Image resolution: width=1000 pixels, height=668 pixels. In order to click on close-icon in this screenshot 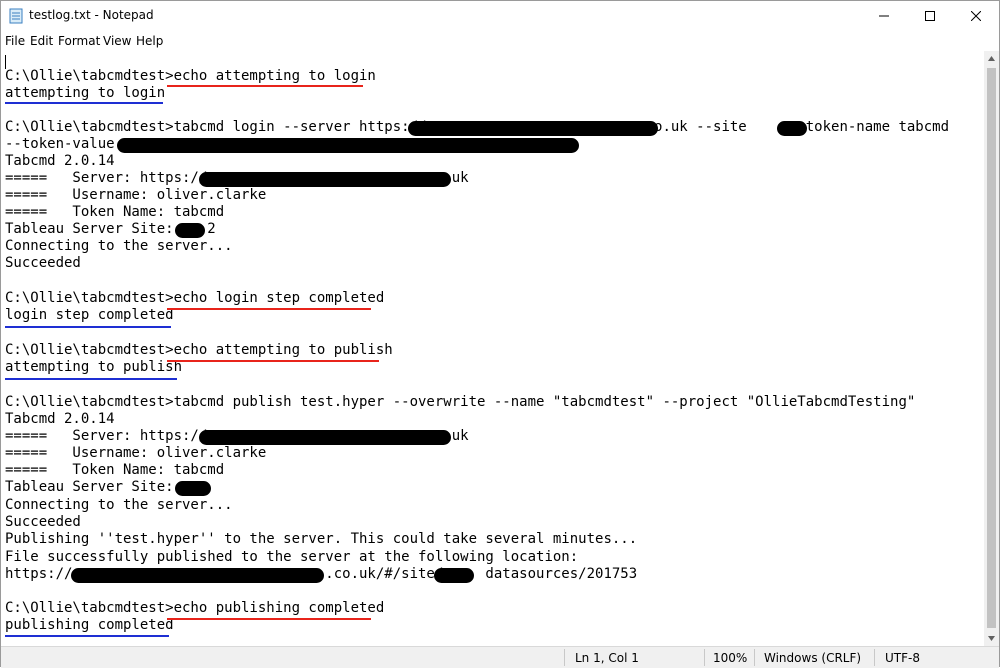, I will do `click(976, 16)`.